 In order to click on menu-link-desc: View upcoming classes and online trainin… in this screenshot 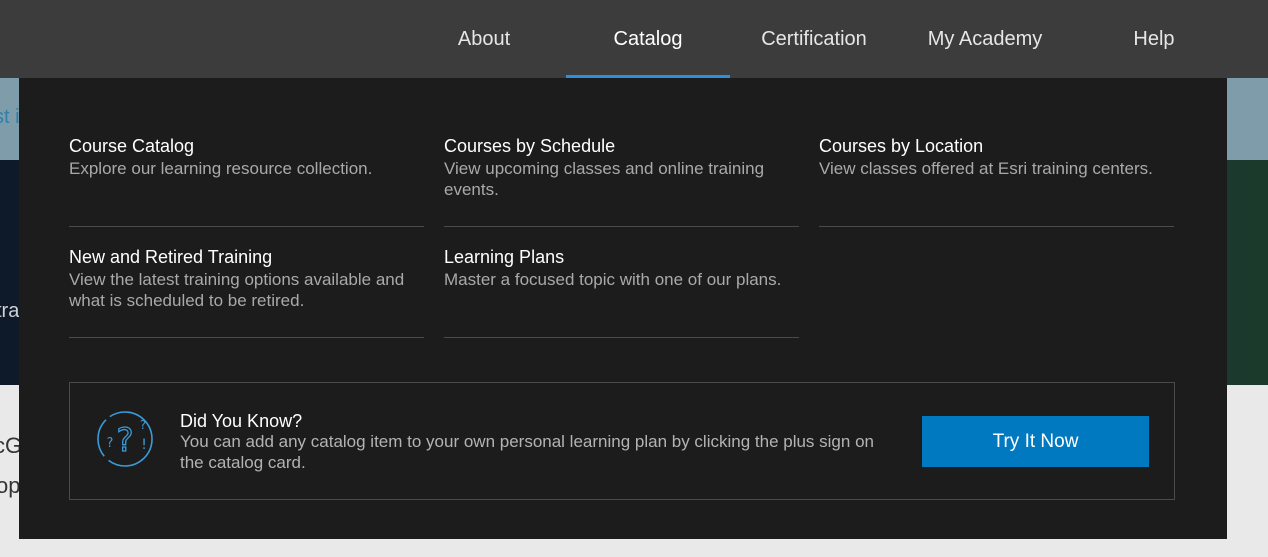, I will do `click(604, 179)`.